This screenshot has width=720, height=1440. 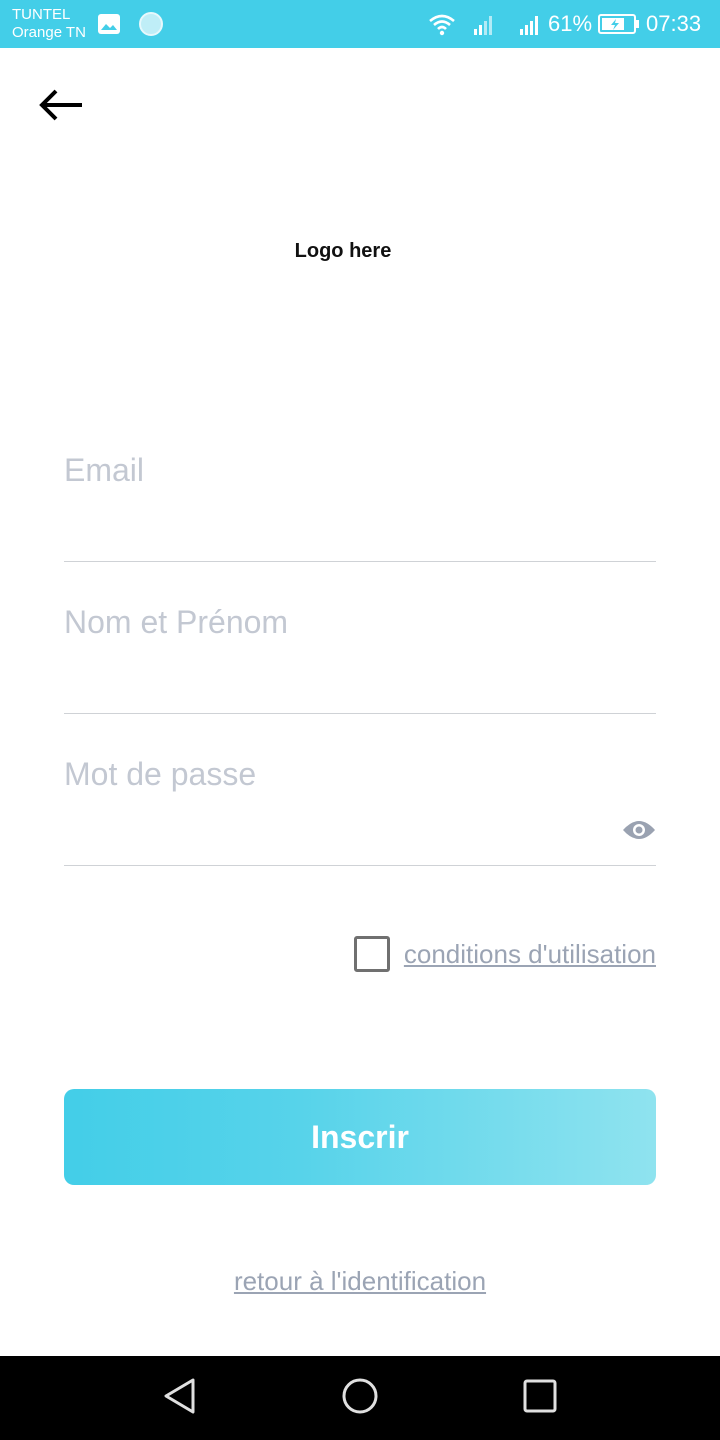 What do you see at coordinates (360, 502) in the screenshot?
I see `email-field-container` at bounding box center [360, 502].